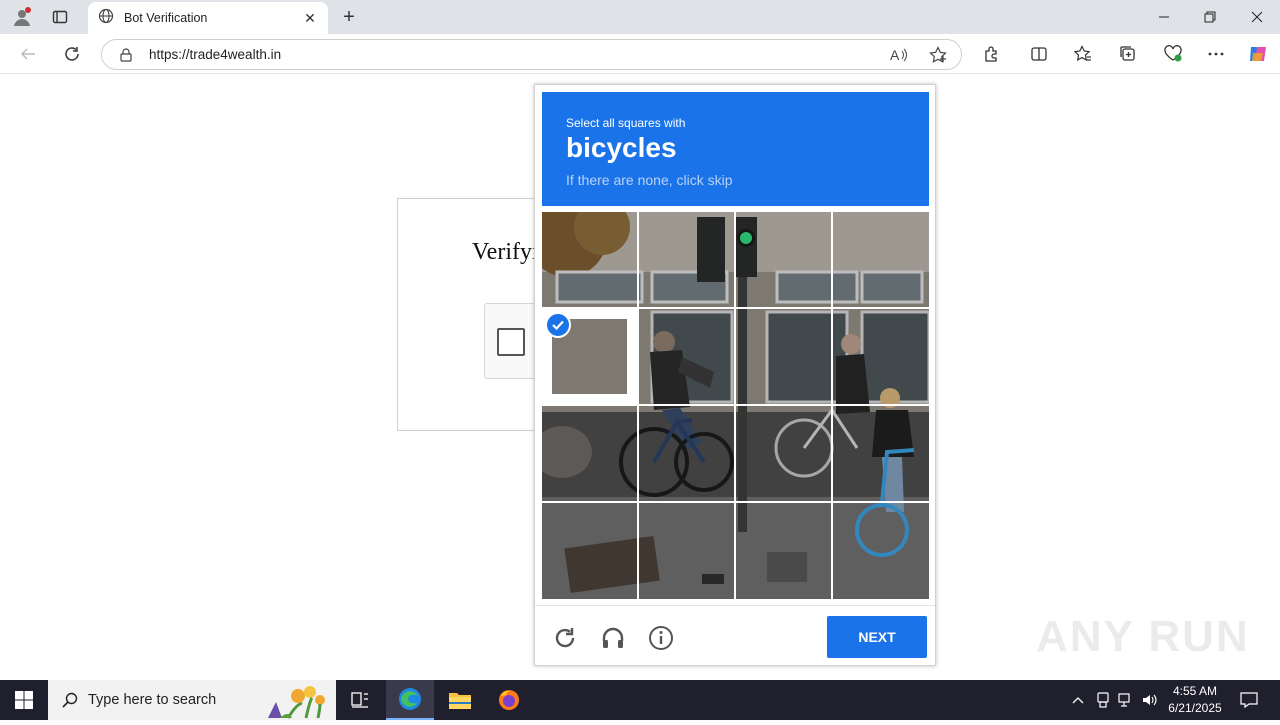 The width and height of the screenshot is (1280, 725). Describe the element at coordinates (106, 18) in the screenshot. I see `globe-icon` at that location.